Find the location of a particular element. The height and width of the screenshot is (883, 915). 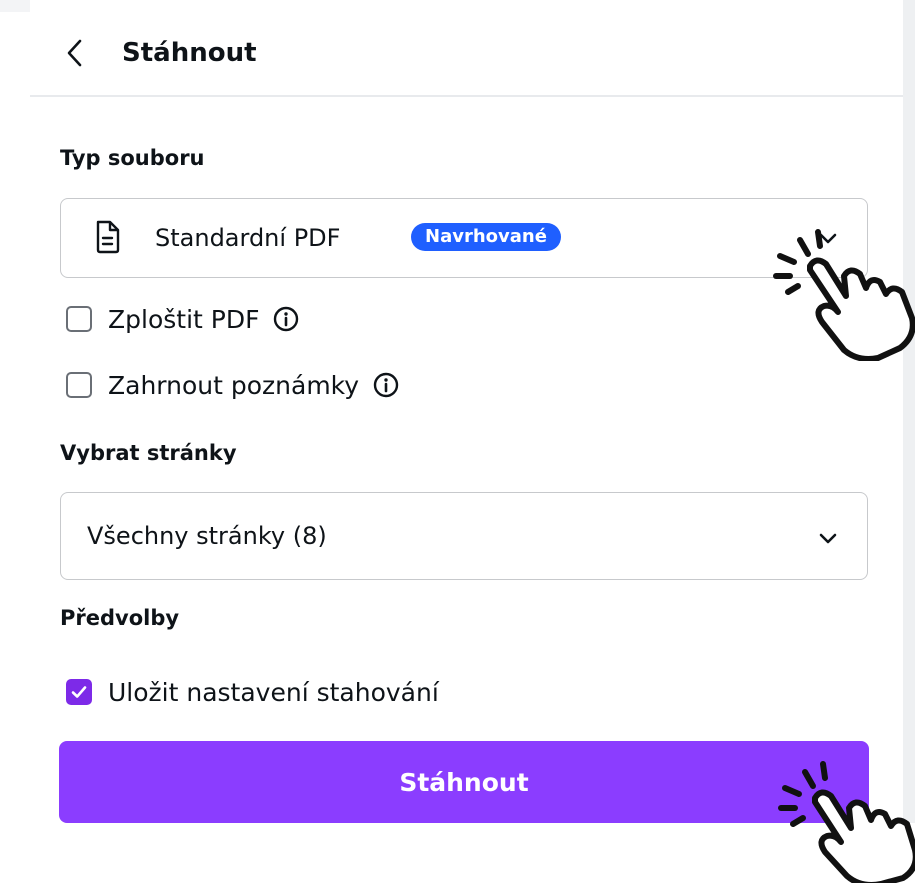

recommended-badge: Navrhované is located at coordinates (486, 237).